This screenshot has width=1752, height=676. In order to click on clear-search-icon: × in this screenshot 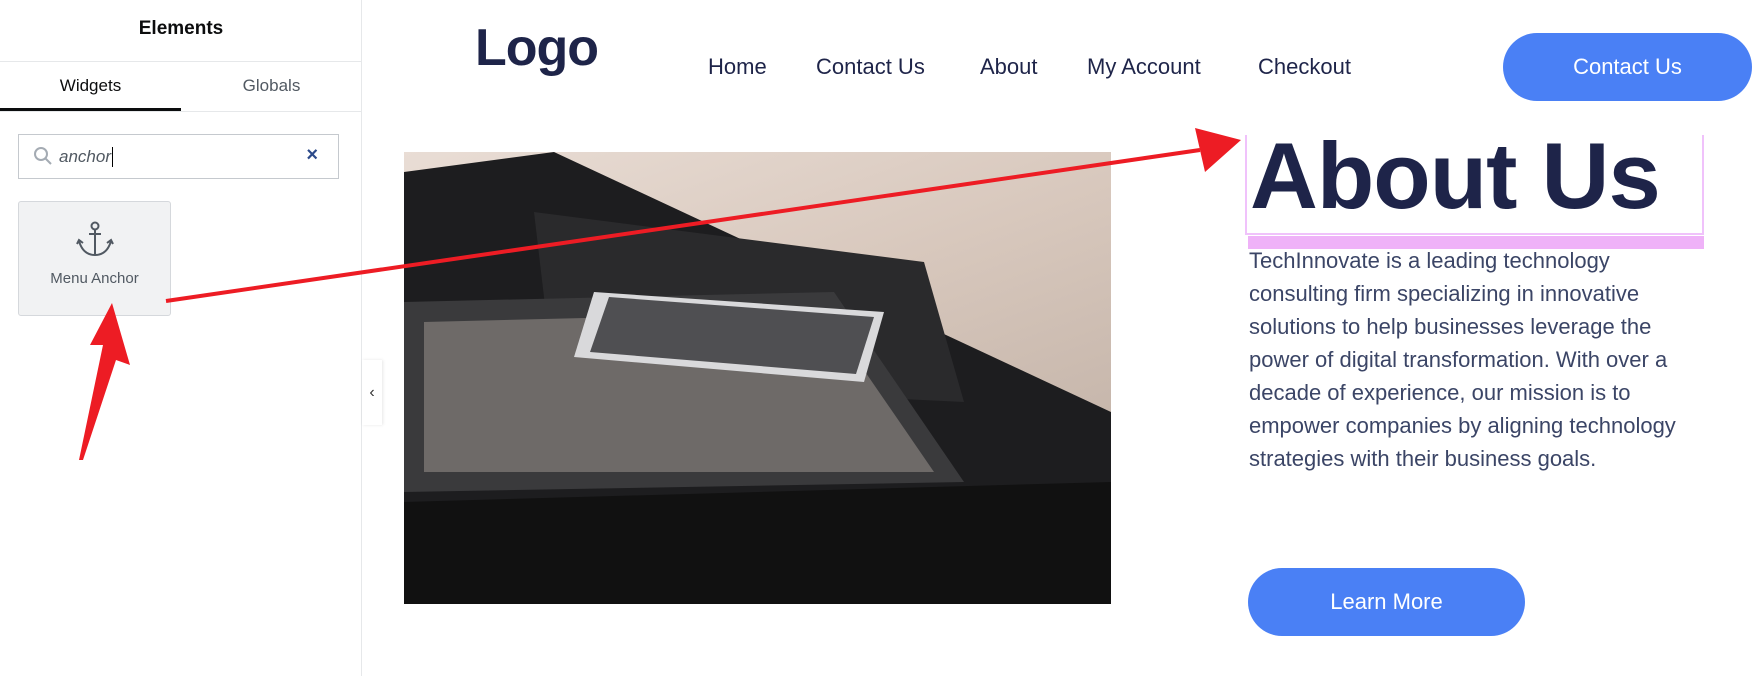, I will do `click(312, 155)`.